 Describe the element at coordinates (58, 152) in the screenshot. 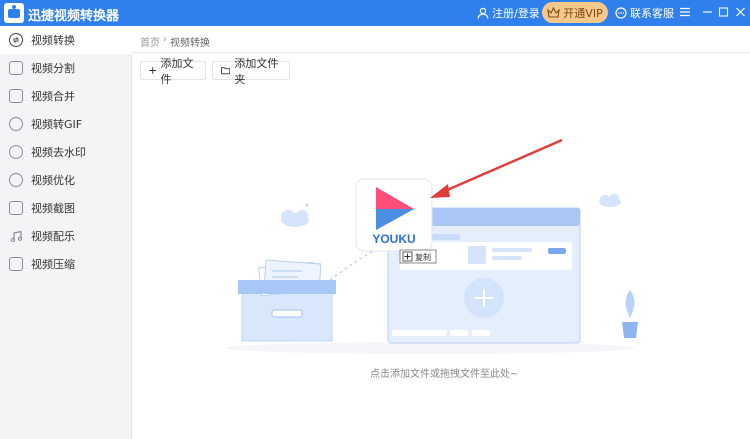

I see `sidebar-item-label: 视频去水印` at that location.